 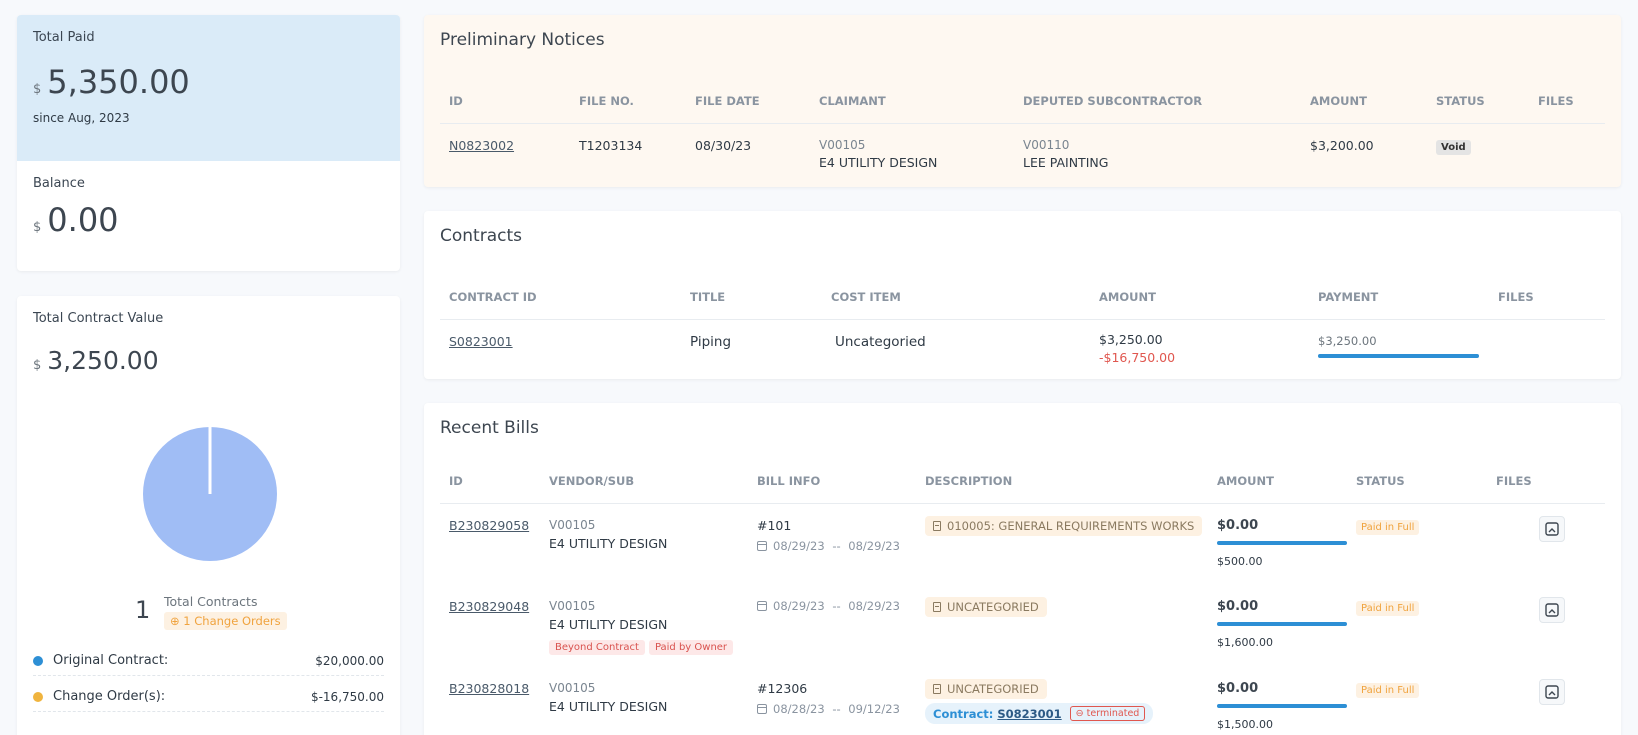 I want to click on col-description: DESCRIPTION, so click(x=1062, y=481).